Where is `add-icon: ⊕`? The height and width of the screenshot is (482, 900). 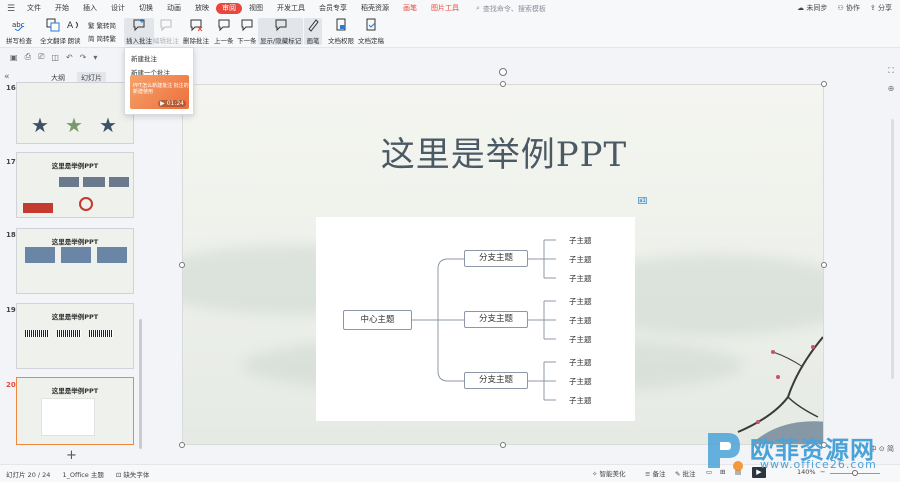 add-icon: ⊕ is located at coordinates (891, 88).